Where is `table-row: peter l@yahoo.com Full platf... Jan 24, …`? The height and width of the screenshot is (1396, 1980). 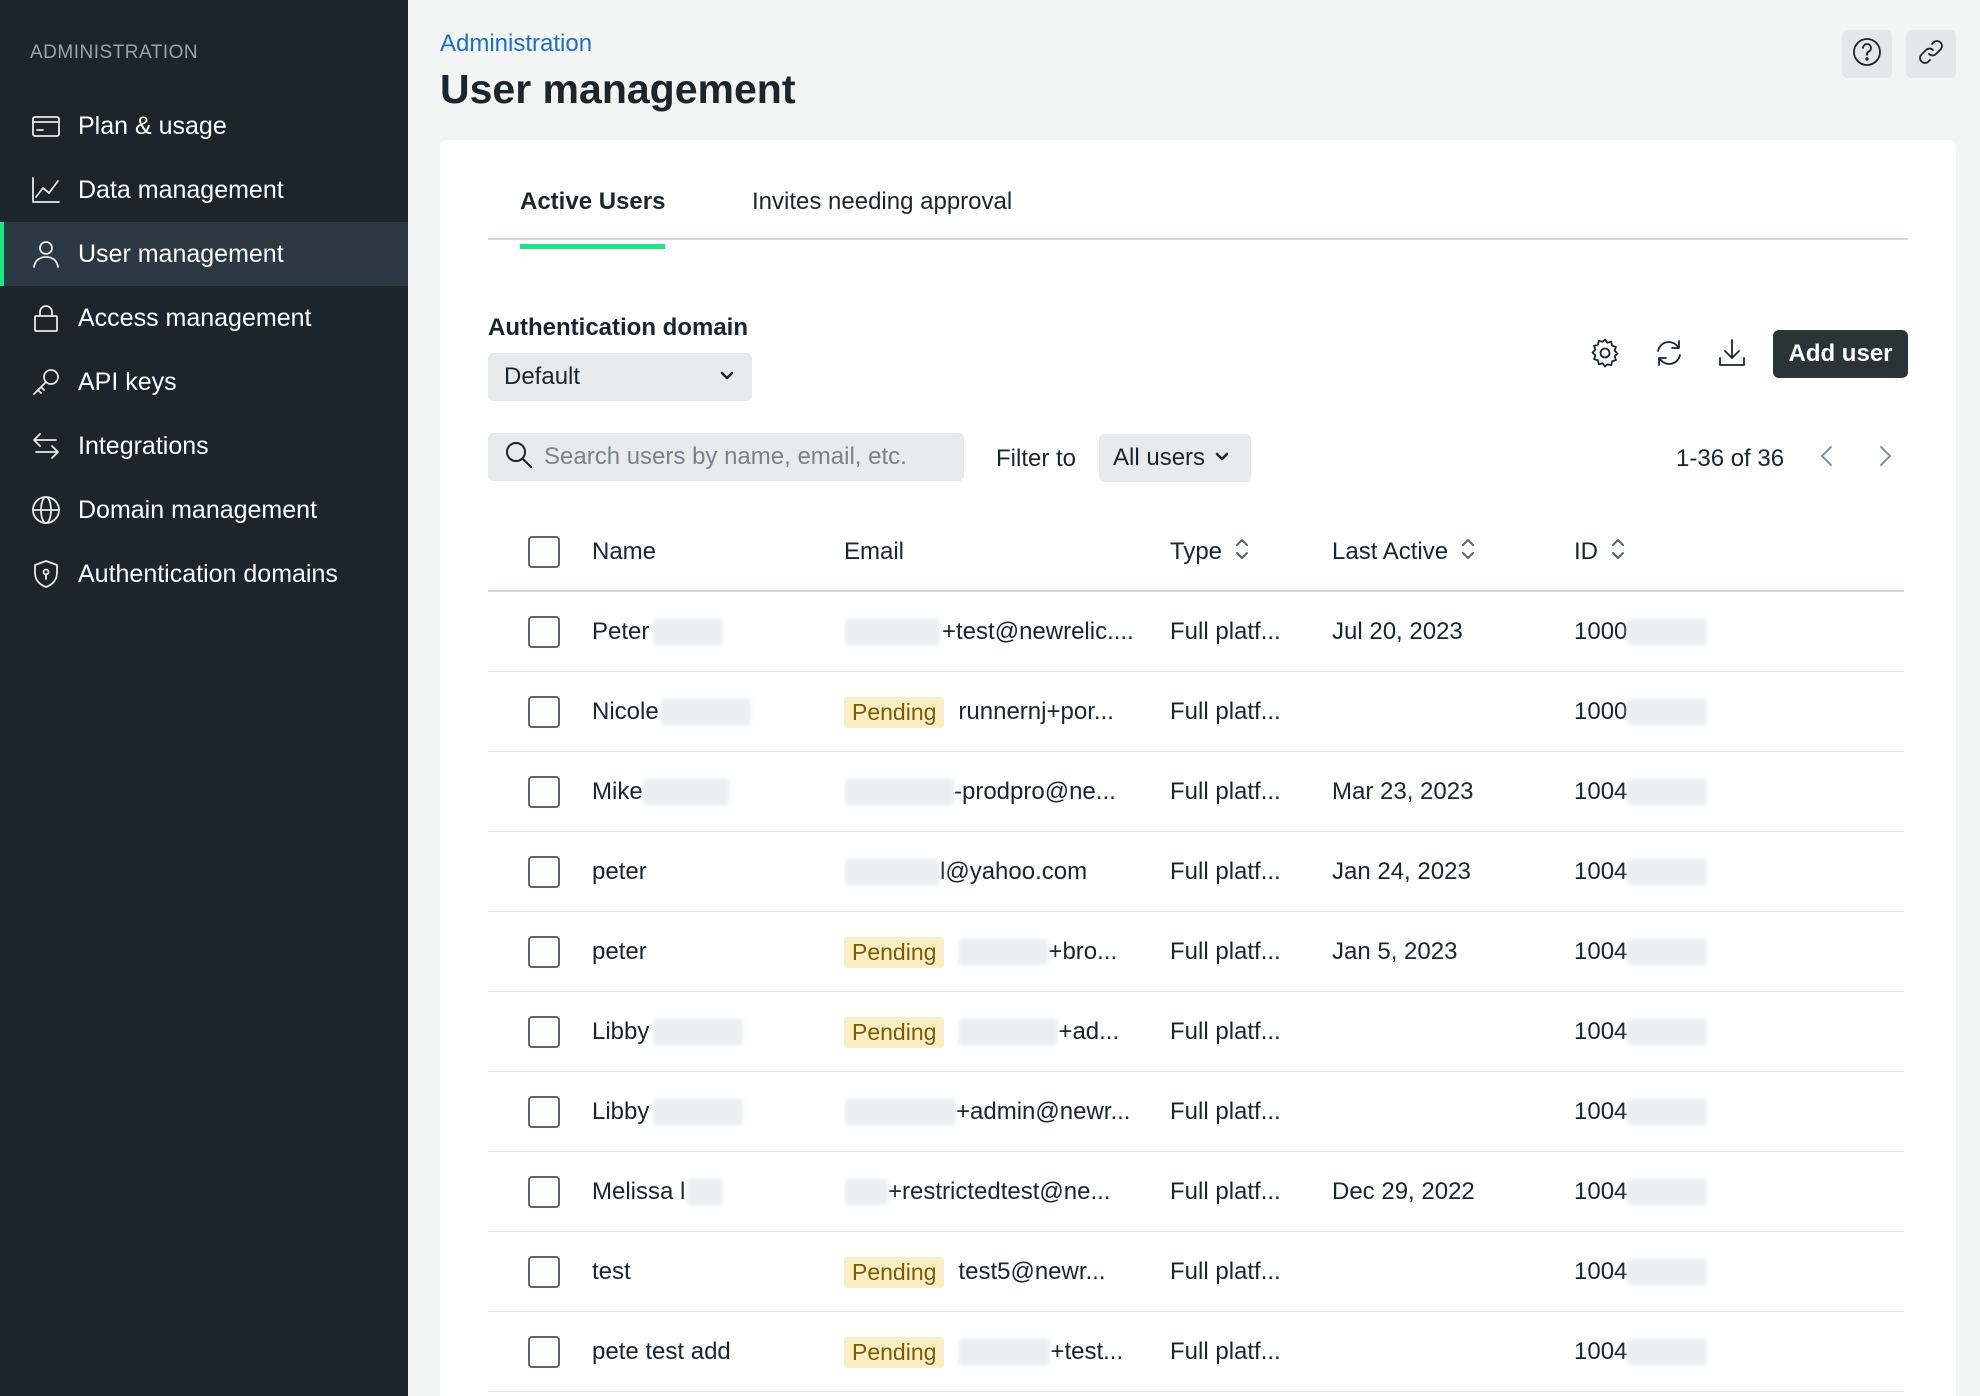 table-row: peter l@yahoo.com Full platf... Jan 24, … is located at coordinates (1196, 872).